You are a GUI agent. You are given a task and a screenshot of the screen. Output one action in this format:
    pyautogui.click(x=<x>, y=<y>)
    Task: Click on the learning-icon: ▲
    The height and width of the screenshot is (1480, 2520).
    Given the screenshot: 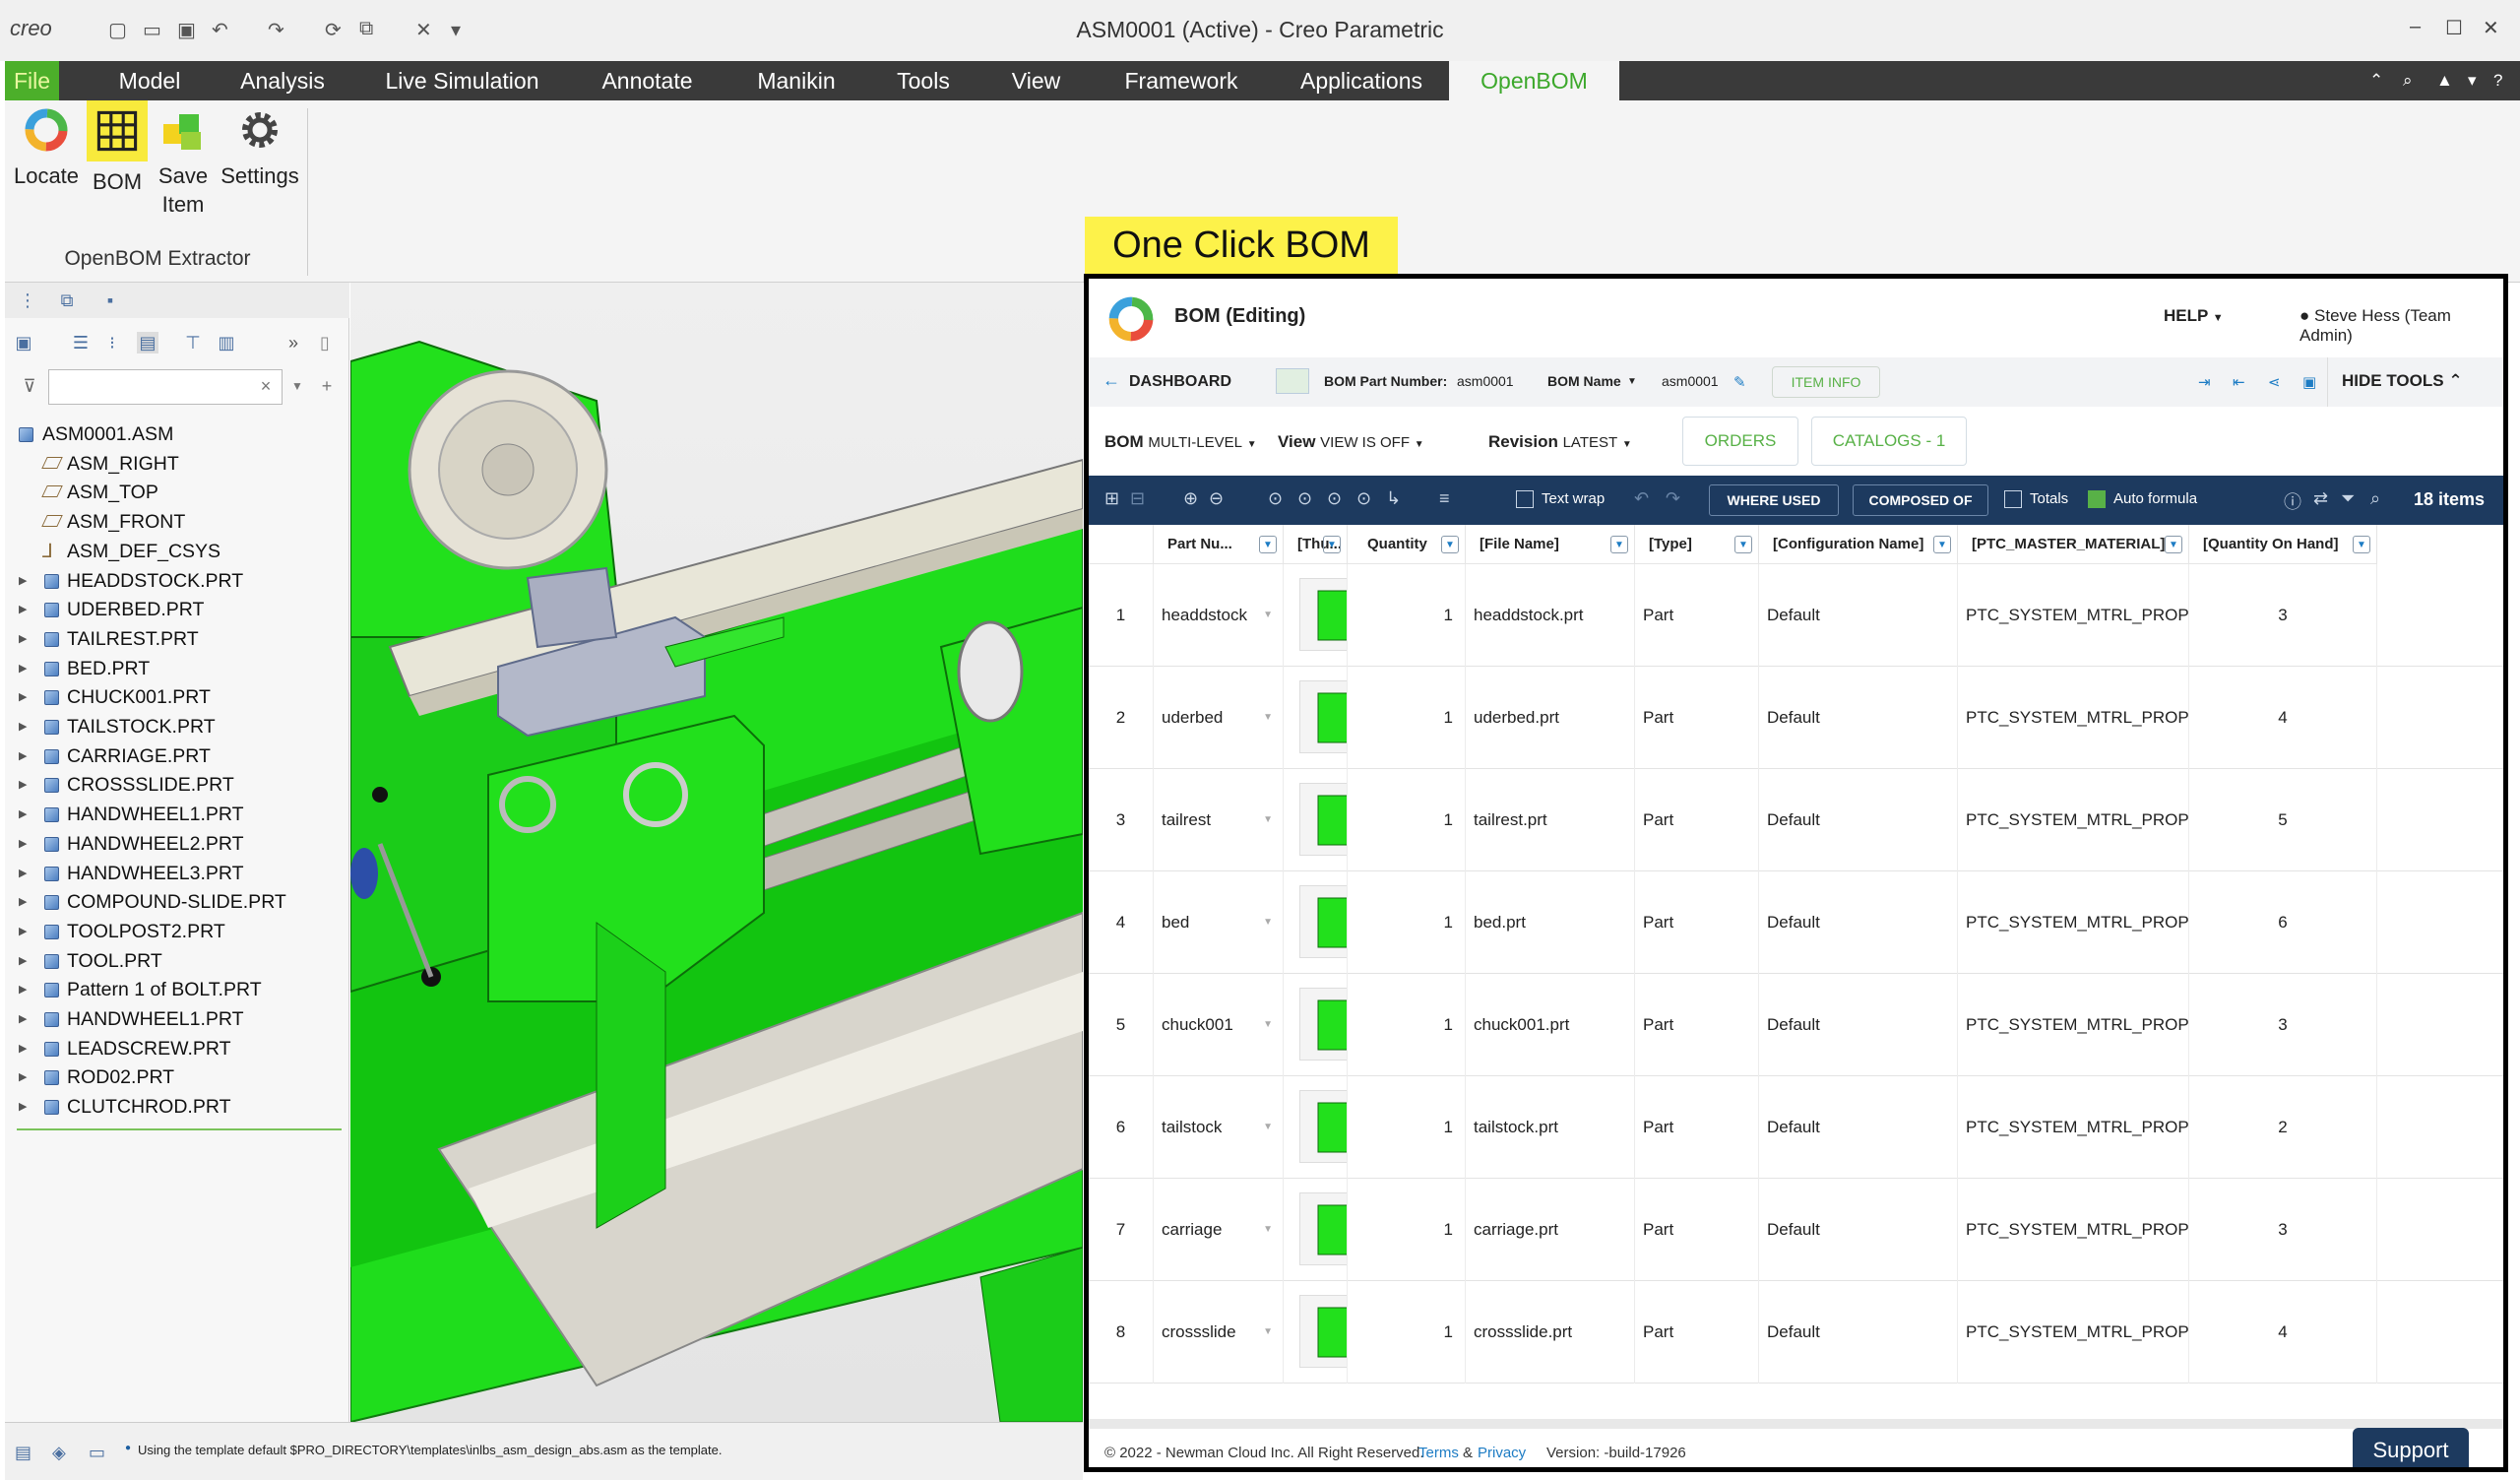 What is the action you would take?
    pyautogui.click(x=2444, y=80)
    